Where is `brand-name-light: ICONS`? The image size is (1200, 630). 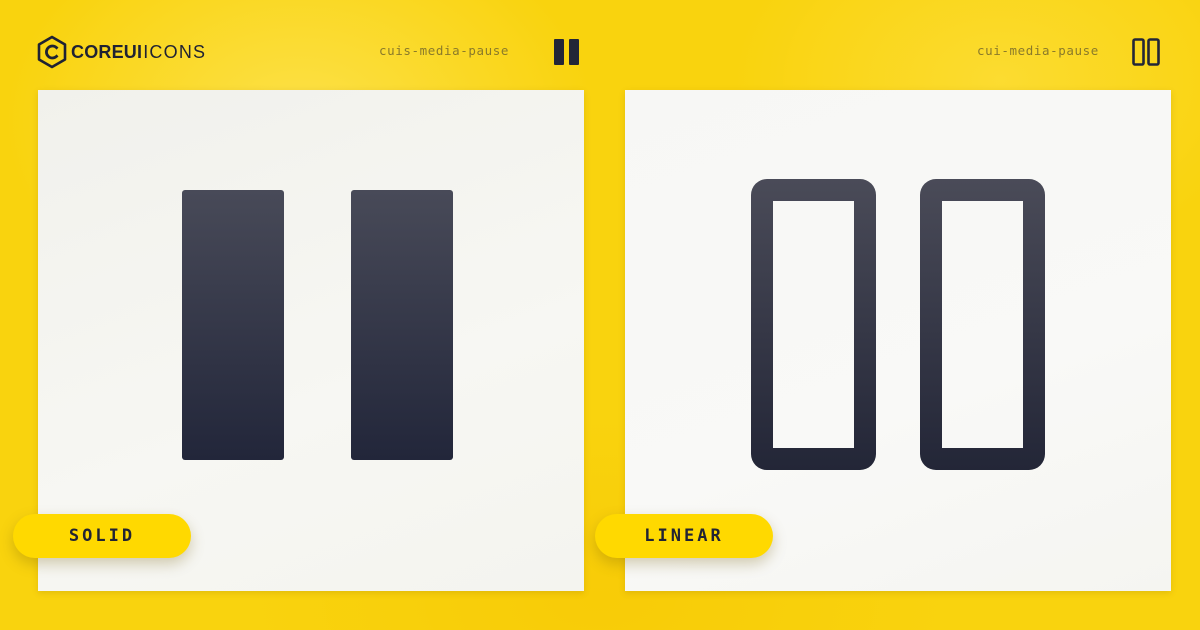
brand-name-light: ICONS is located at coordinates (175, 51).